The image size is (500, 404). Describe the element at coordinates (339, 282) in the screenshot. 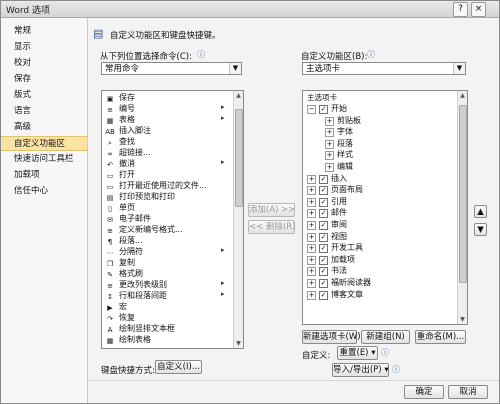

I see `ribbon-tree-item: + ✓ 福昕阅读器` at that location.